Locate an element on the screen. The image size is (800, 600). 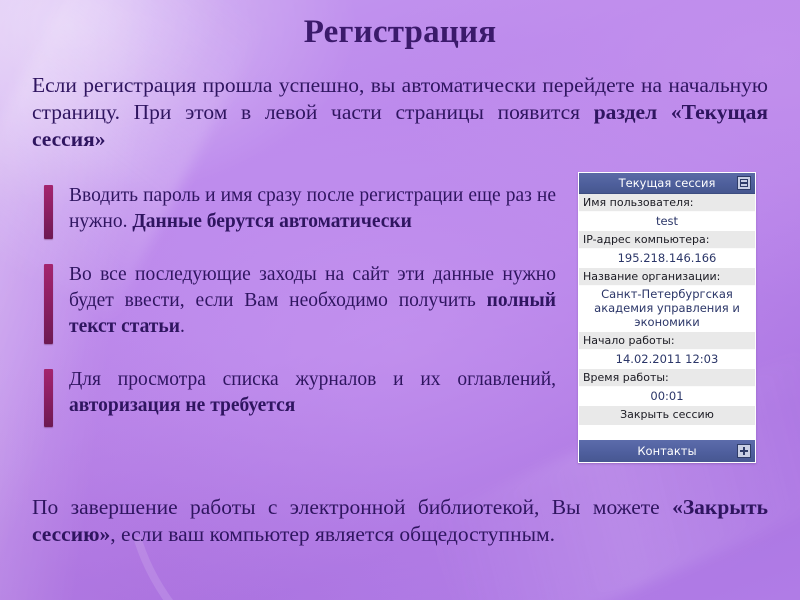
organization-label: Название организации: is located at coordinates (667, 277).